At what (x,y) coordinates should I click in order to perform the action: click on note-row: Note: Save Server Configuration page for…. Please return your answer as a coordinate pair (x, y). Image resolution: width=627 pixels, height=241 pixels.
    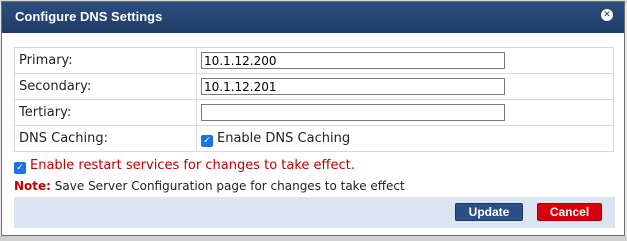
    Looking at the image, I should click on (209, 186).